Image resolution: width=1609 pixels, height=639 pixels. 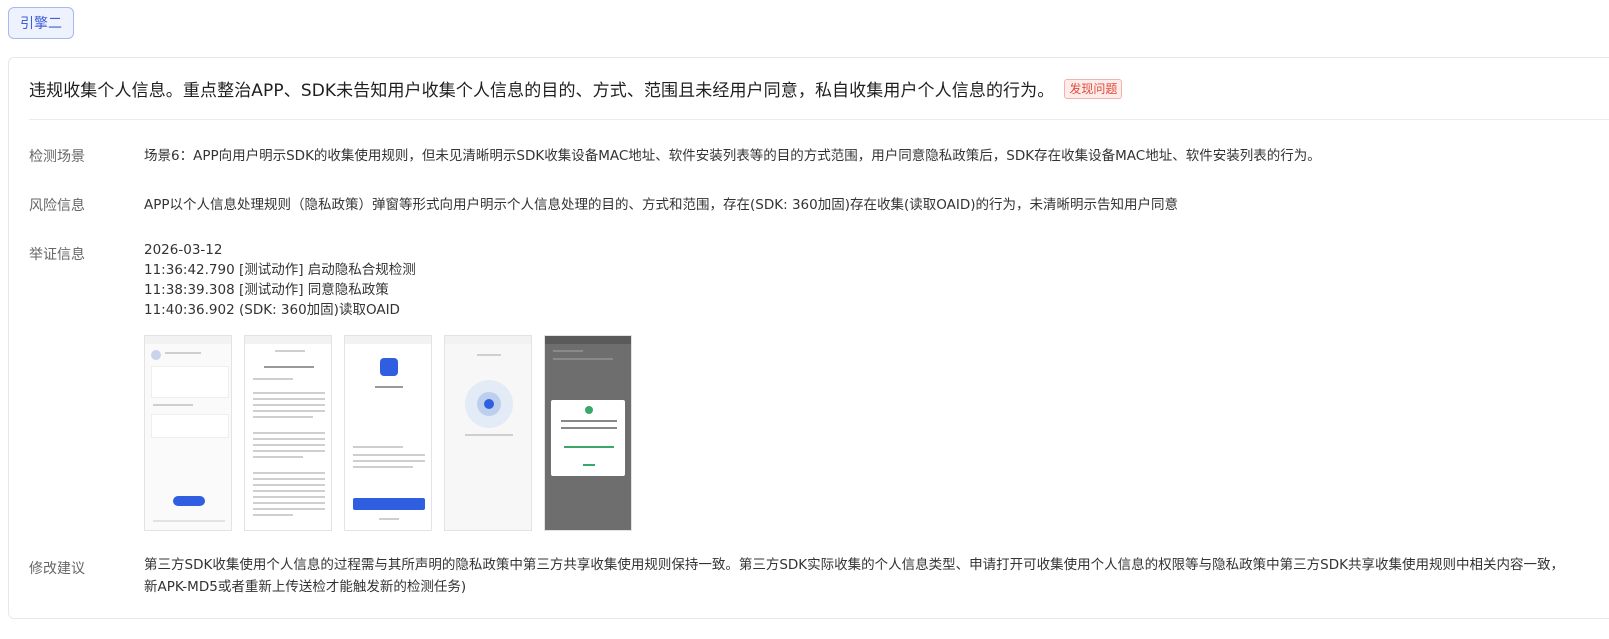 What do you see at coordinates (1093, 88) in the screenshot?
I see `status-badge: 发现问题` at bounding box center [1093, 88].